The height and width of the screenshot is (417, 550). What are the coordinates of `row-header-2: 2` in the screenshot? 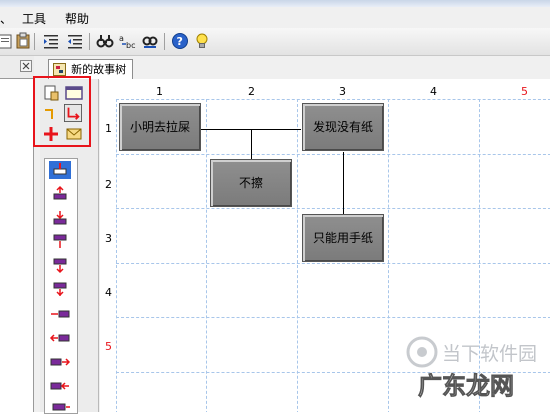 It's located at (108, 184).